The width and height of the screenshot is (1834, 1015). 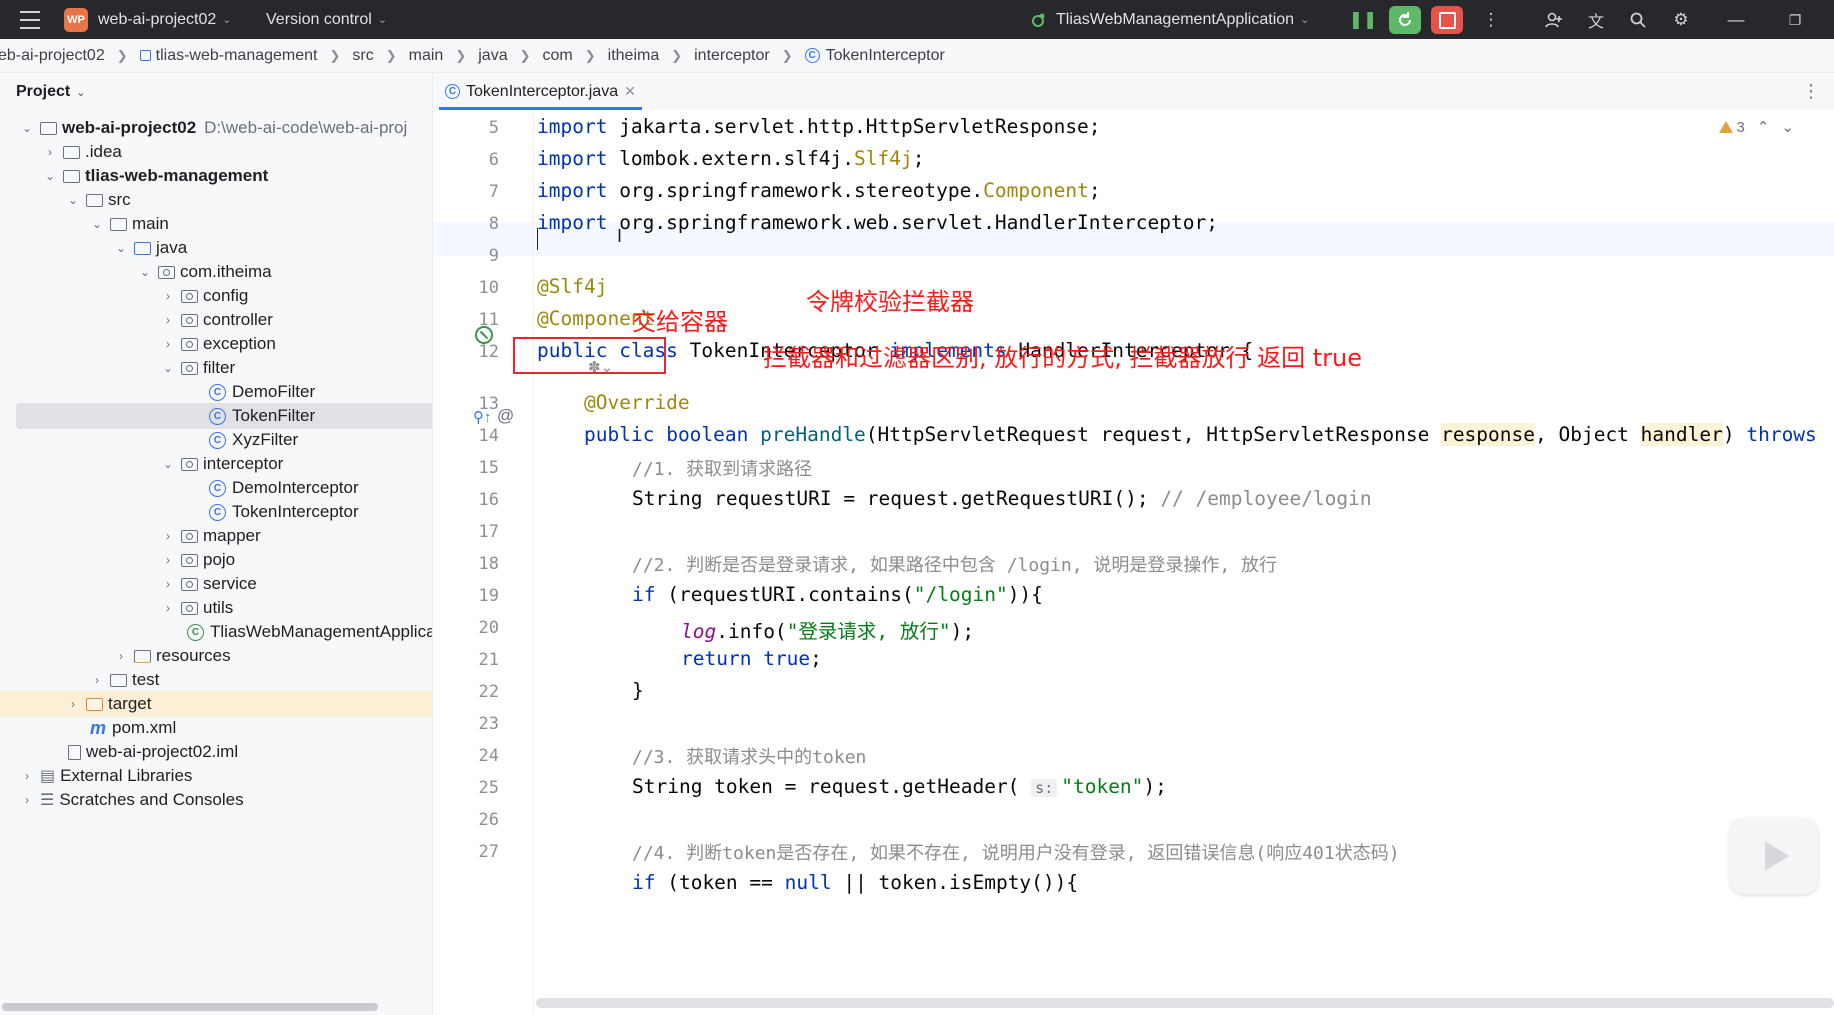 I want to click on tree-item: web-ai-project02.iml, so click(x=216, y=752).